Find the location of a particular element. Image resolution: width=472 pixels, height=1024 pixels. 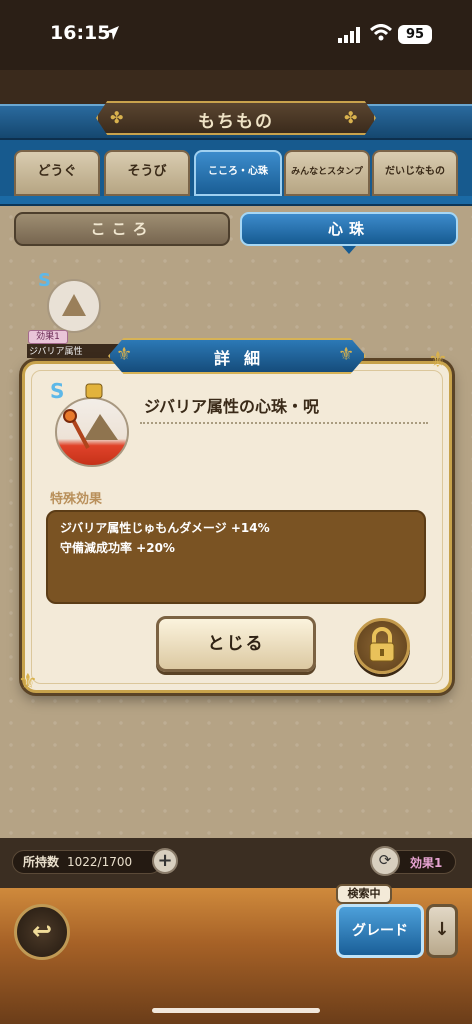

divider is located at coordinates (284, 423).